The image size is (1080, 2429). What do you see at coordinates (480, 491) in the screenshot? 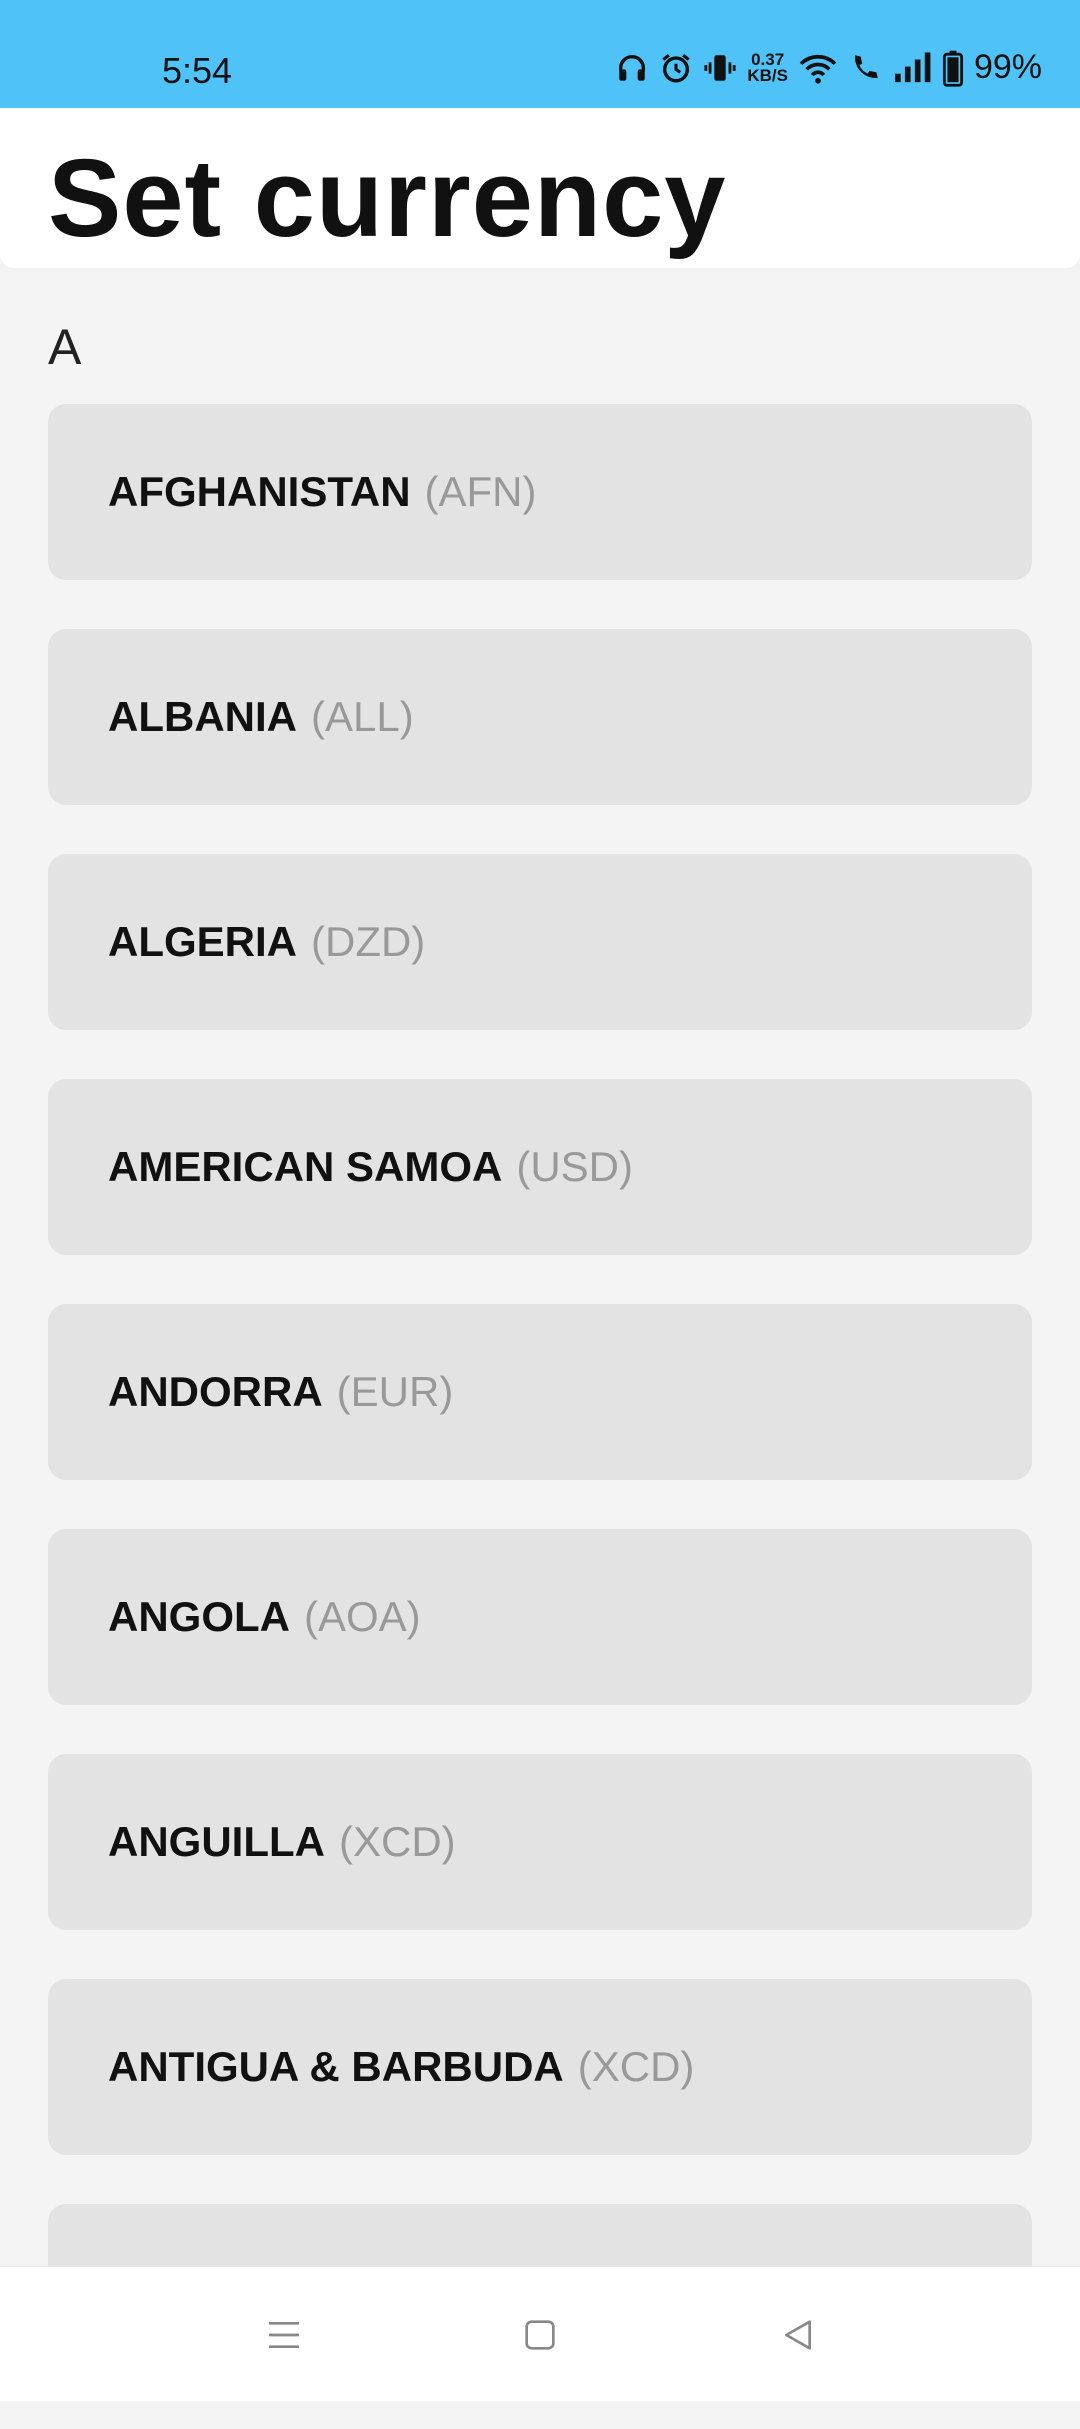
I see `currency-code: (AFN)` at bounding box center [480, 491].